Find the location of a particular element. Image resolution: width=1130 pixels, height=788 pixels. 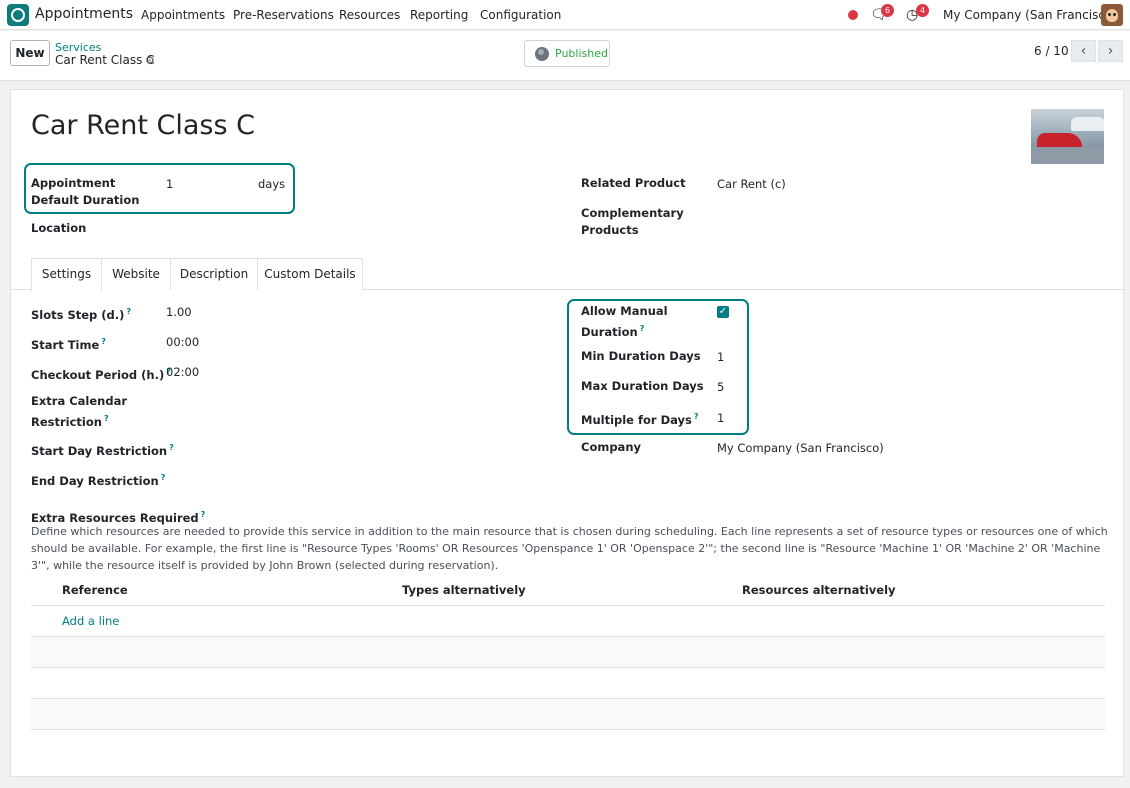

start-time-field: 00:00 is located at coordinates (182, 342).